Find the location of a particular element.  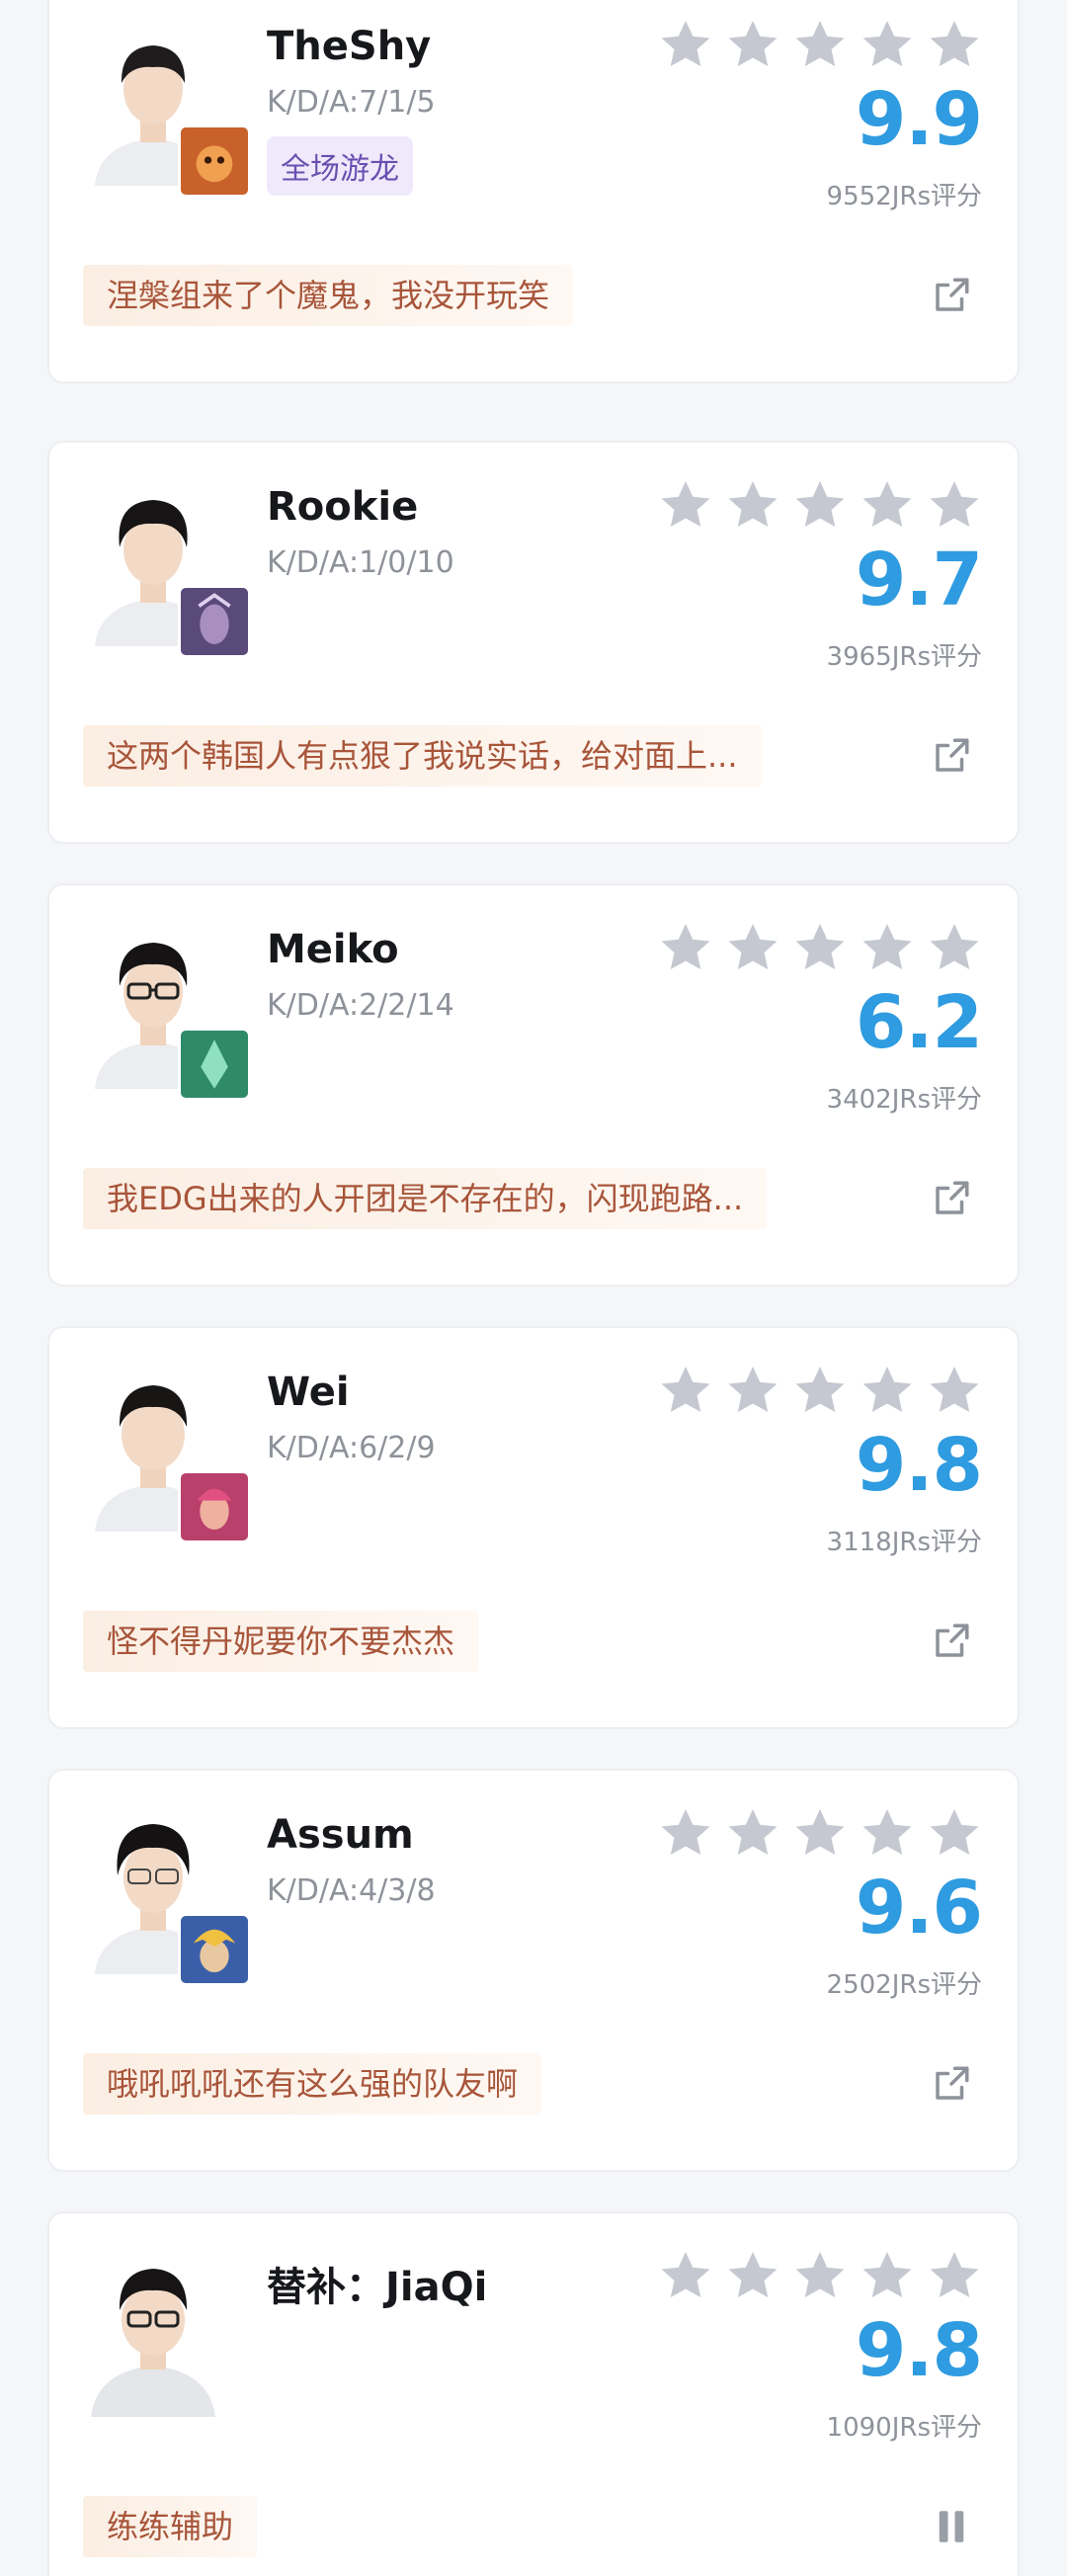

player-name: 替补：JiaQi is located at coordinates (377, 2287).